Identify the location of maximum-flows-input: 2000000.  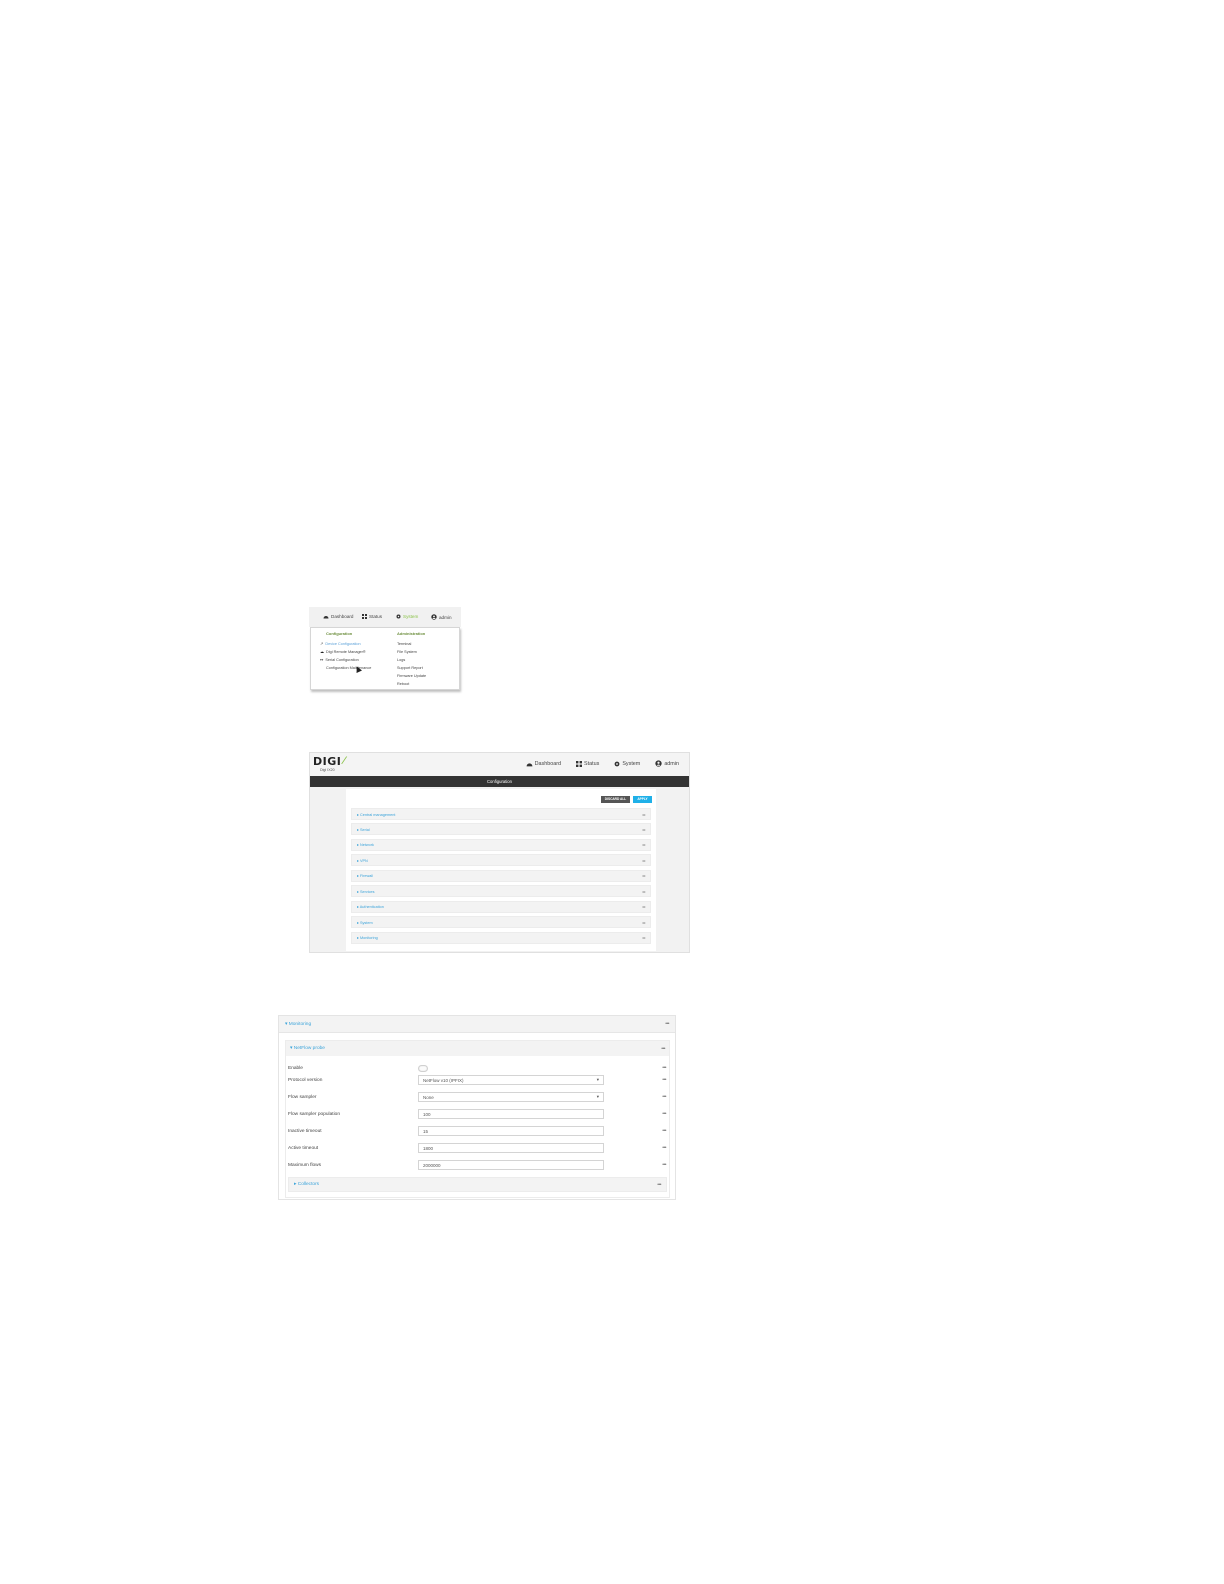
(511, 1165).